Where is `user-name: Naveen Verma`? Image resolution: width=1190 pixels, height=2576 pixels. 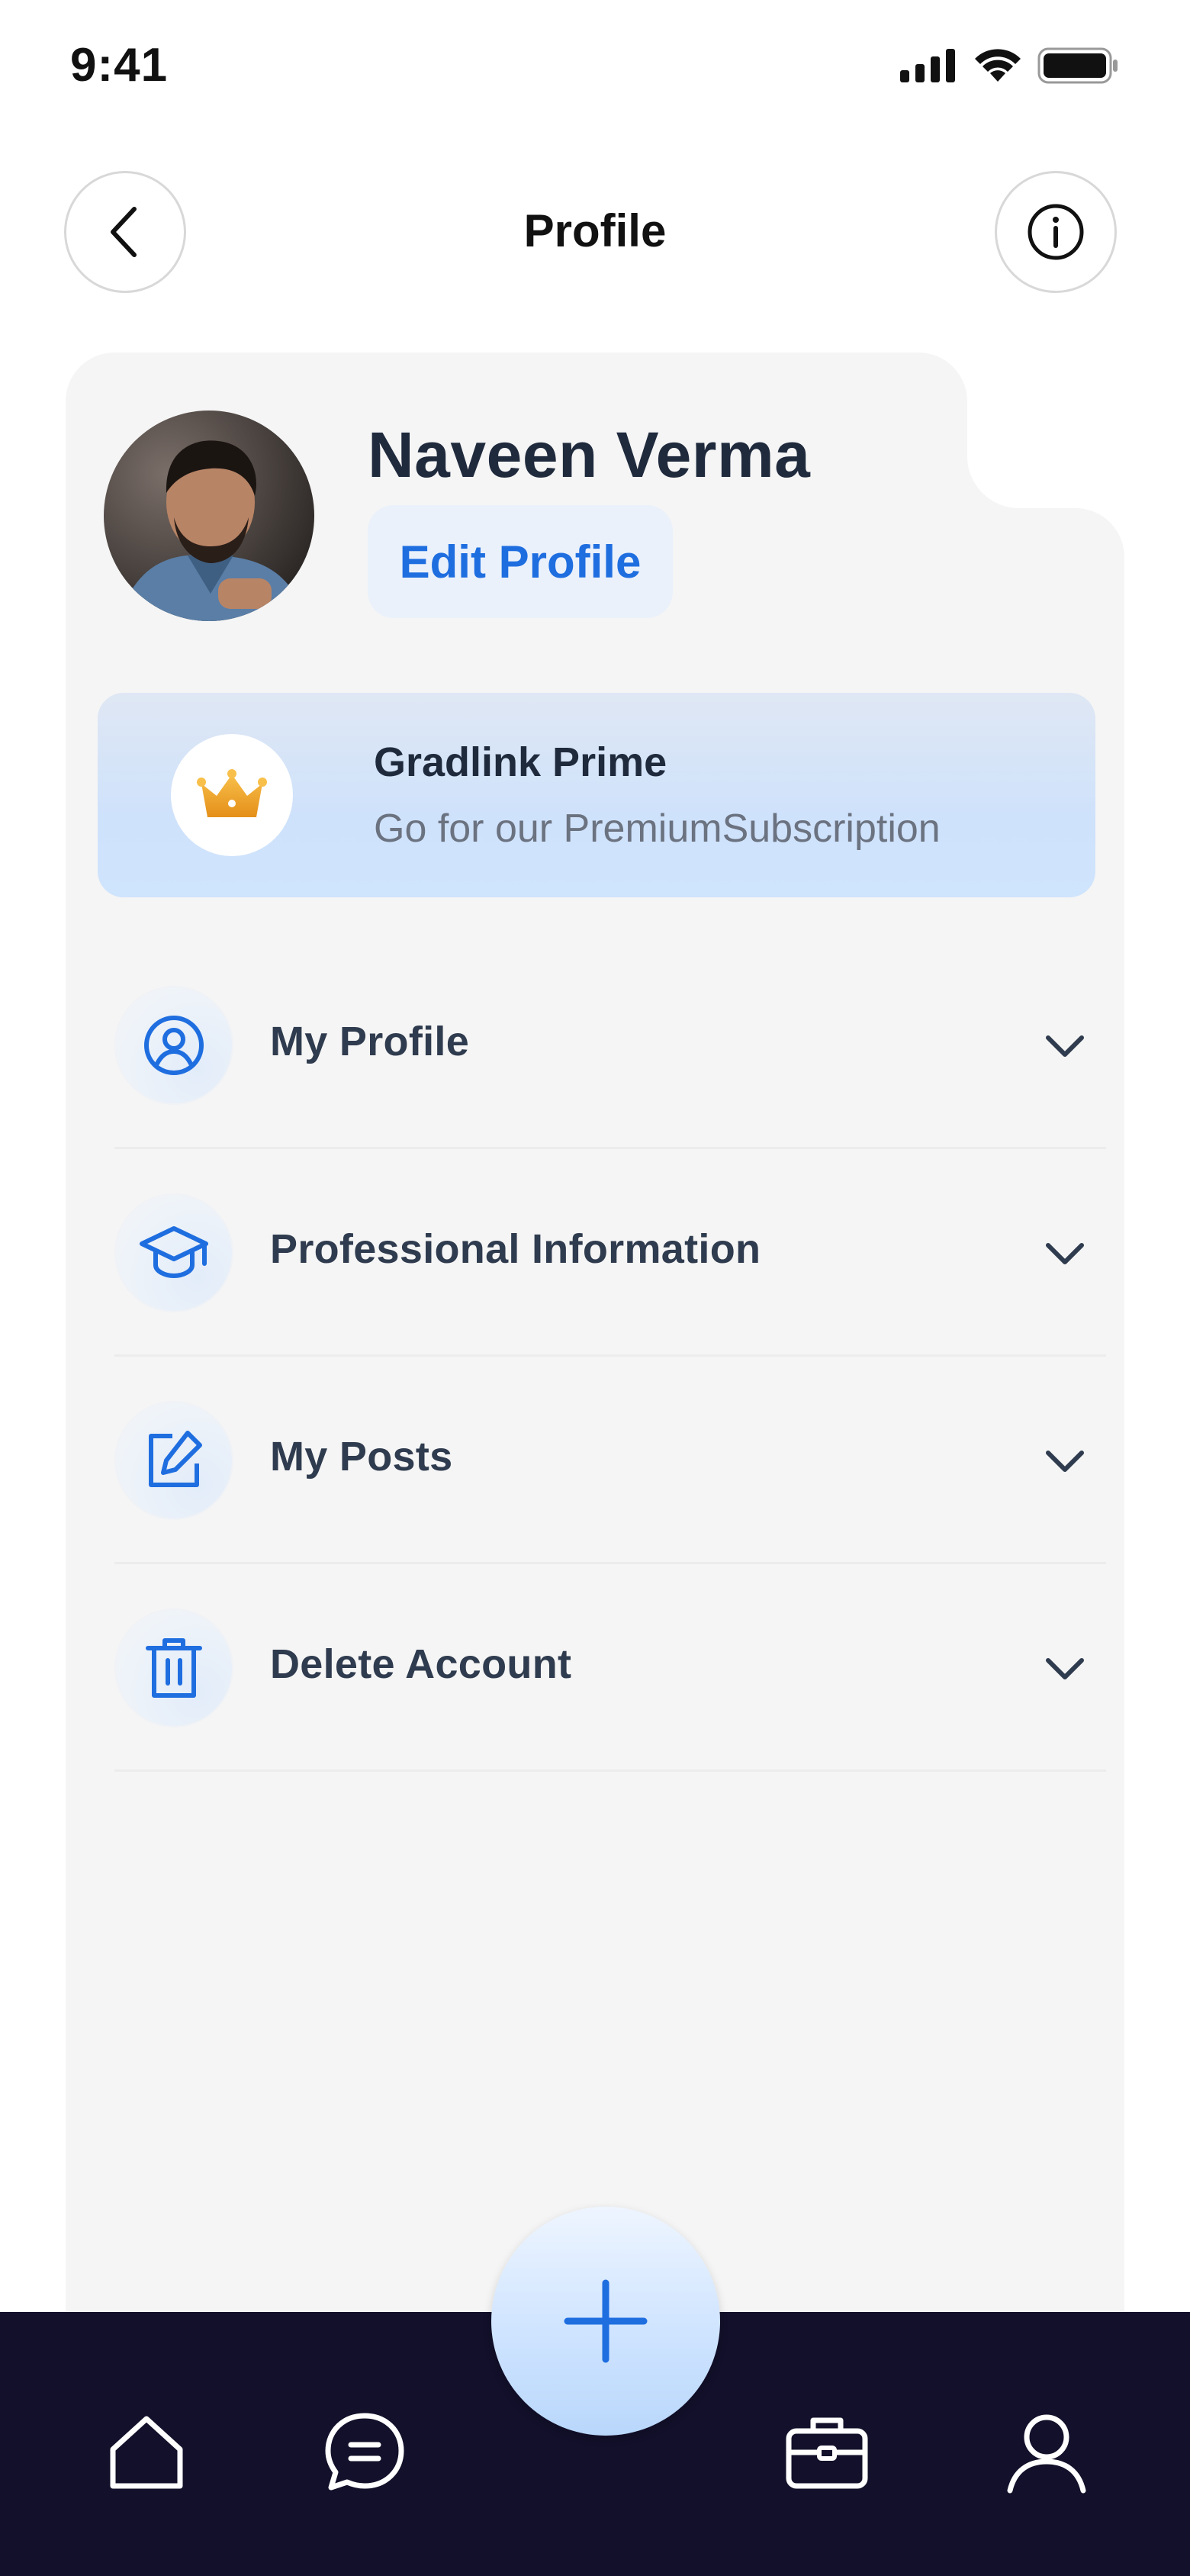
user-name: Naveen Verma is located at coordinates (589, 455).